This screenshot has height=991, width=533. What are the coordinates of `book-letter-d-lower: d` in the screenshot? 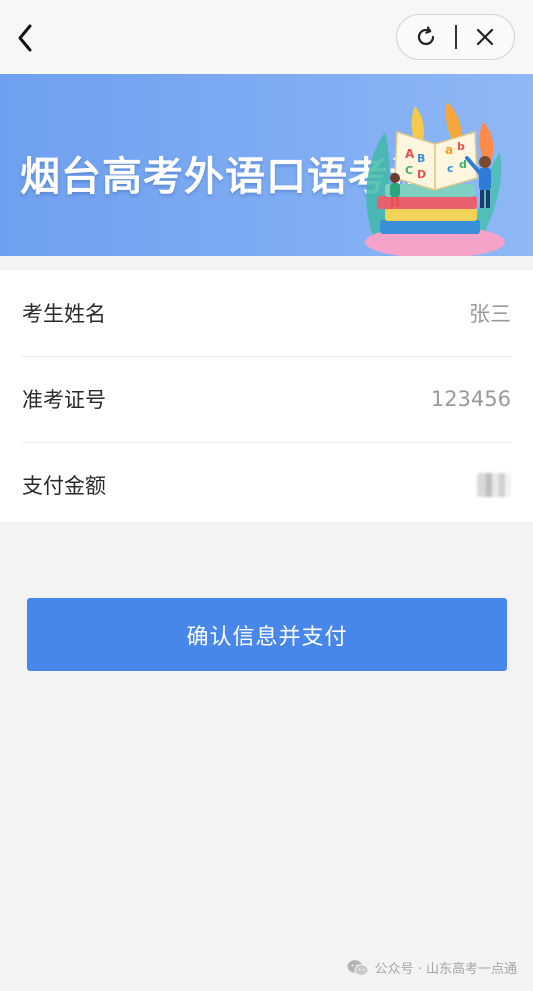 It's located at (463, 164).